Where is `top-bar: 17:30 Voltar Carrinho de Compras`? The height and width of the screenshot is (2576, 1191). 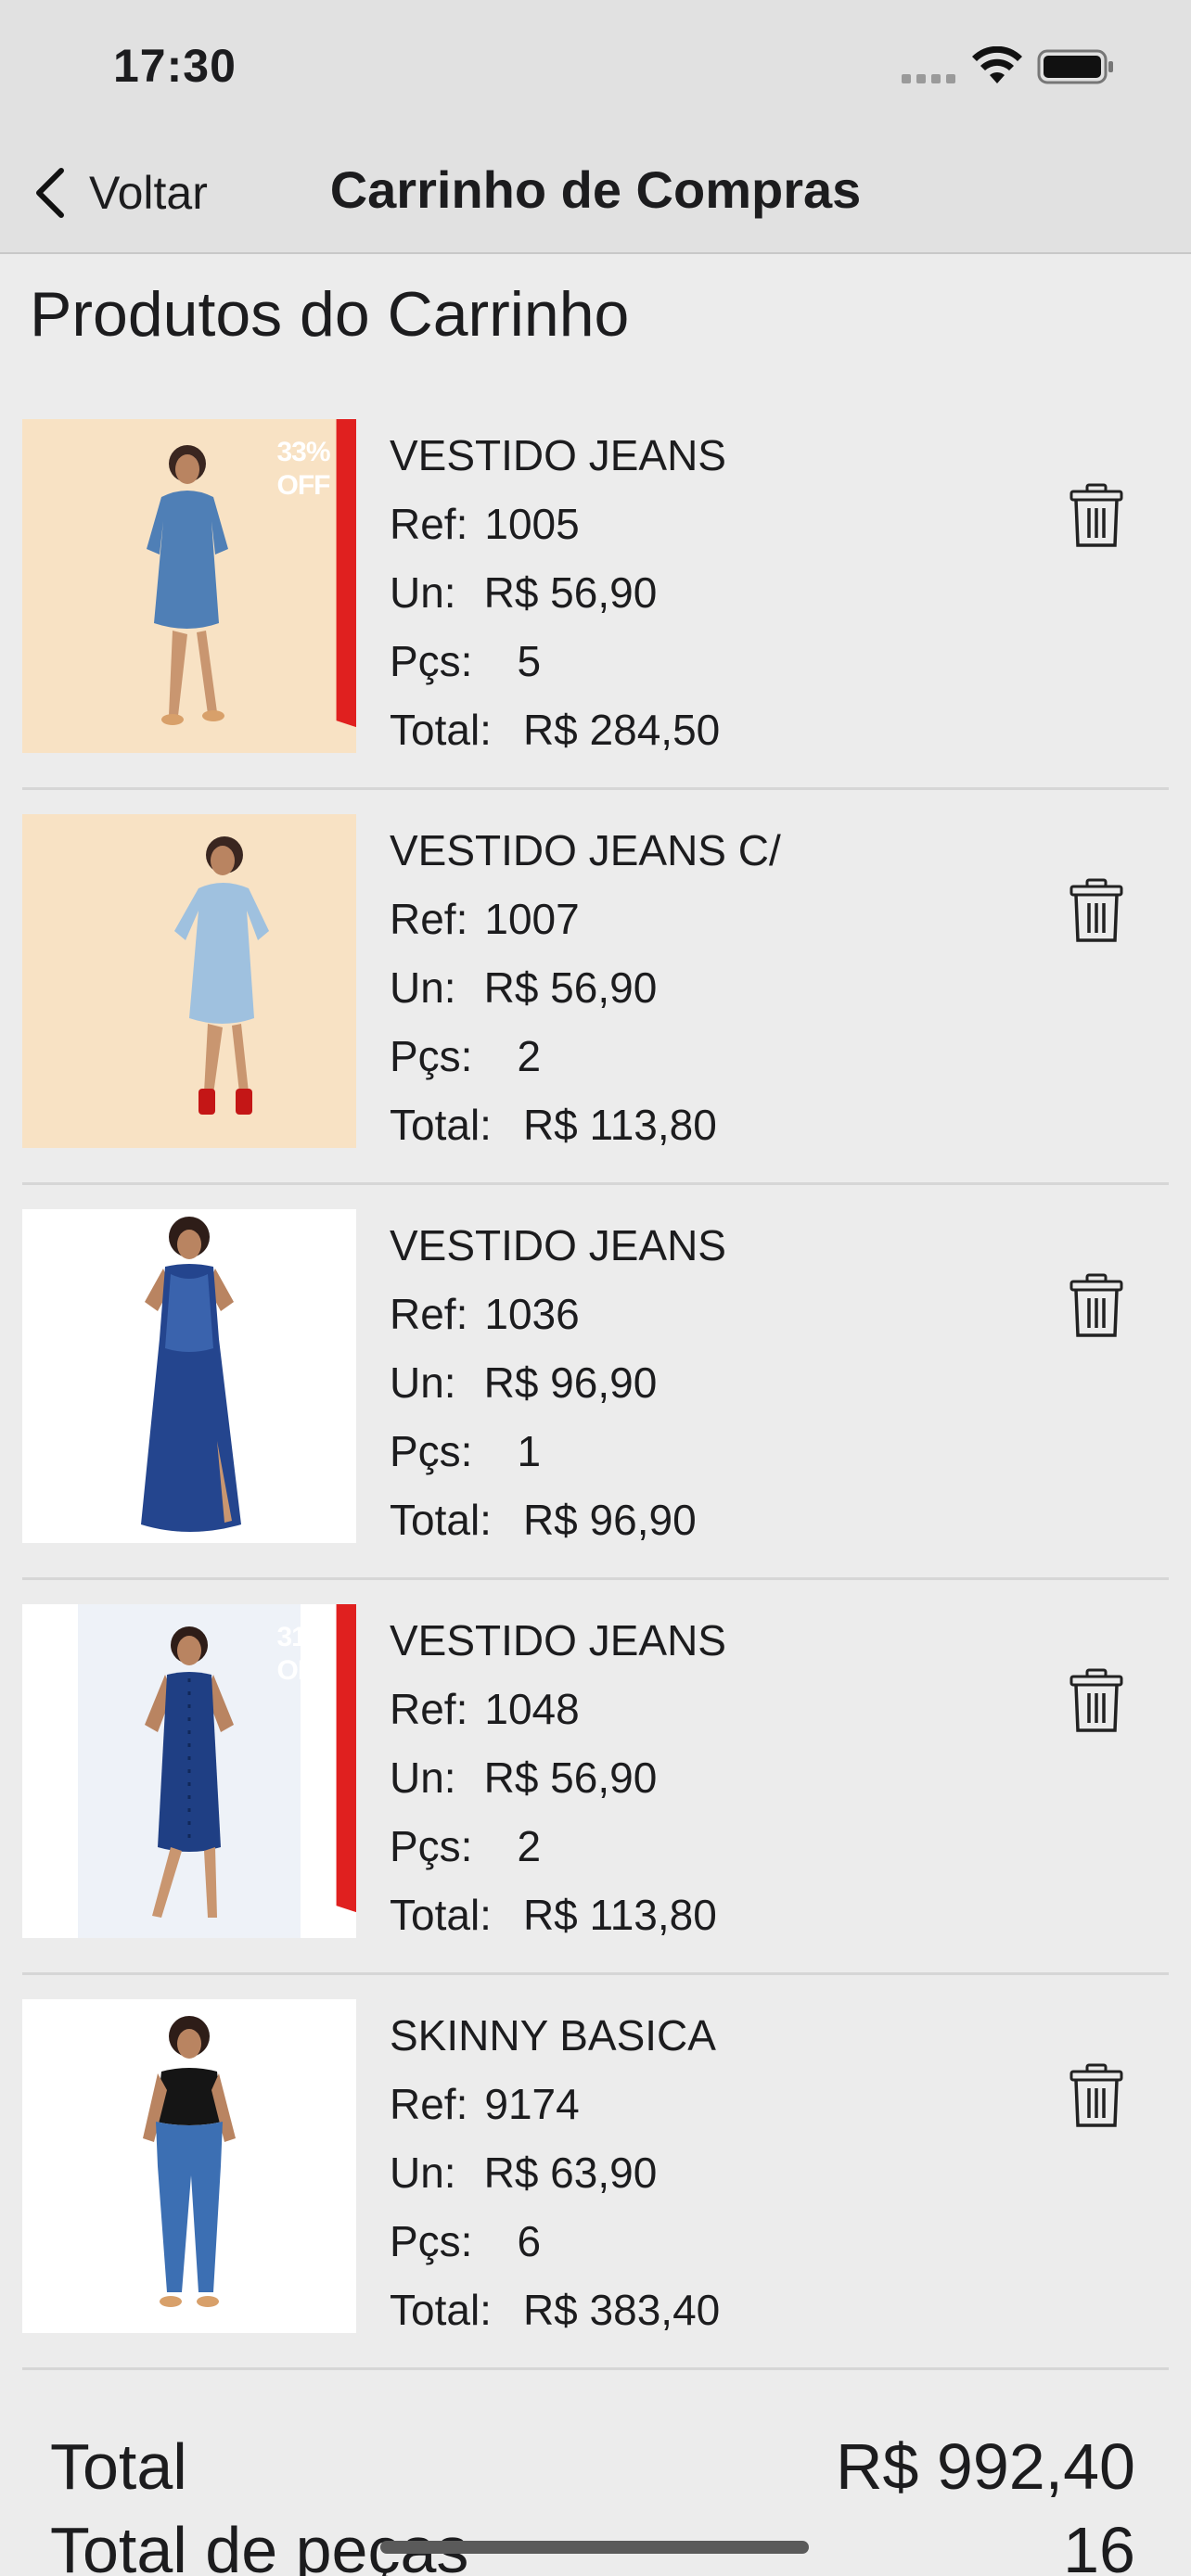
top-bar: 17:30 Voltar Carrinho de Compras is located at coordinates (595, 127).